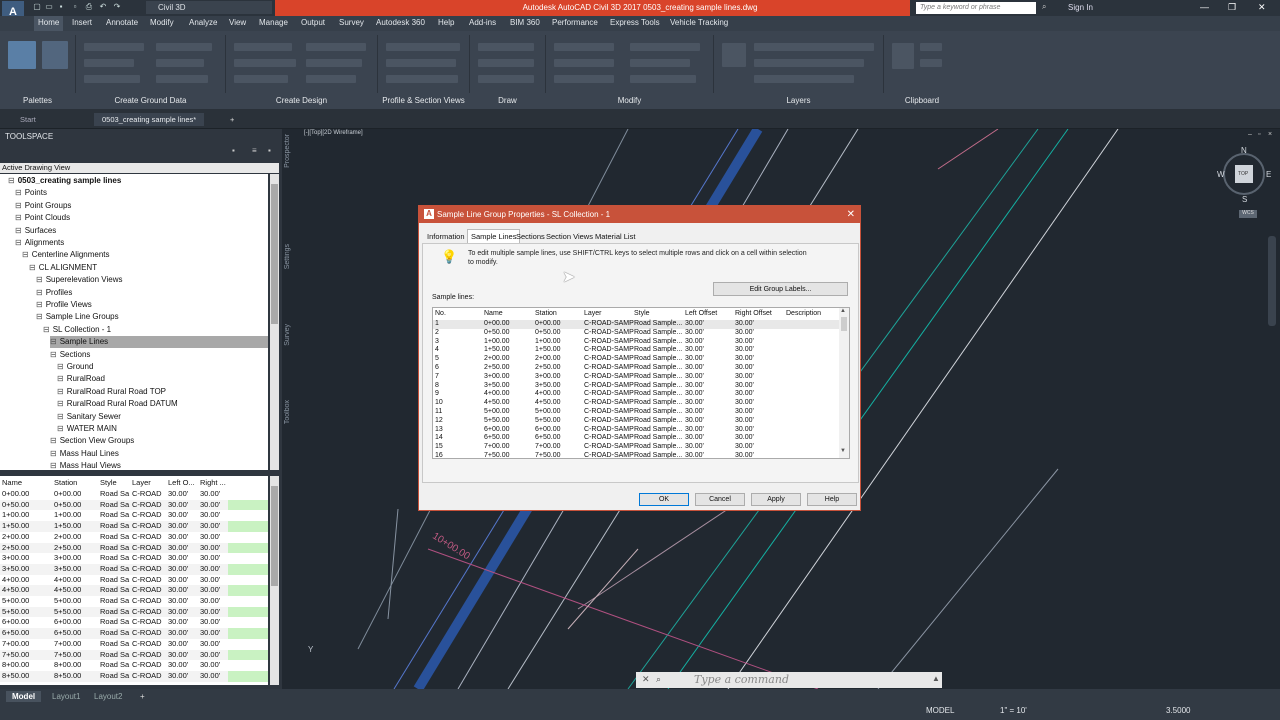 This screenshot has height=720, width=1280. Describe the element at coordinates (701, 313) in the screenshot. I see `table-column-header: Left Offset` at that location.